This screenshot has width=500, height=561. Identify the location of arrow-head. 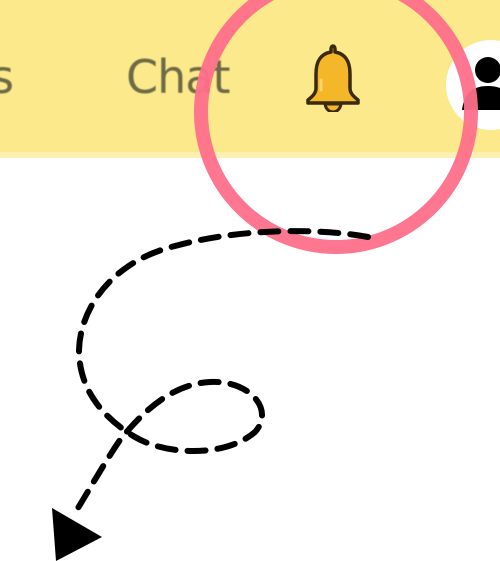
(77, 534).